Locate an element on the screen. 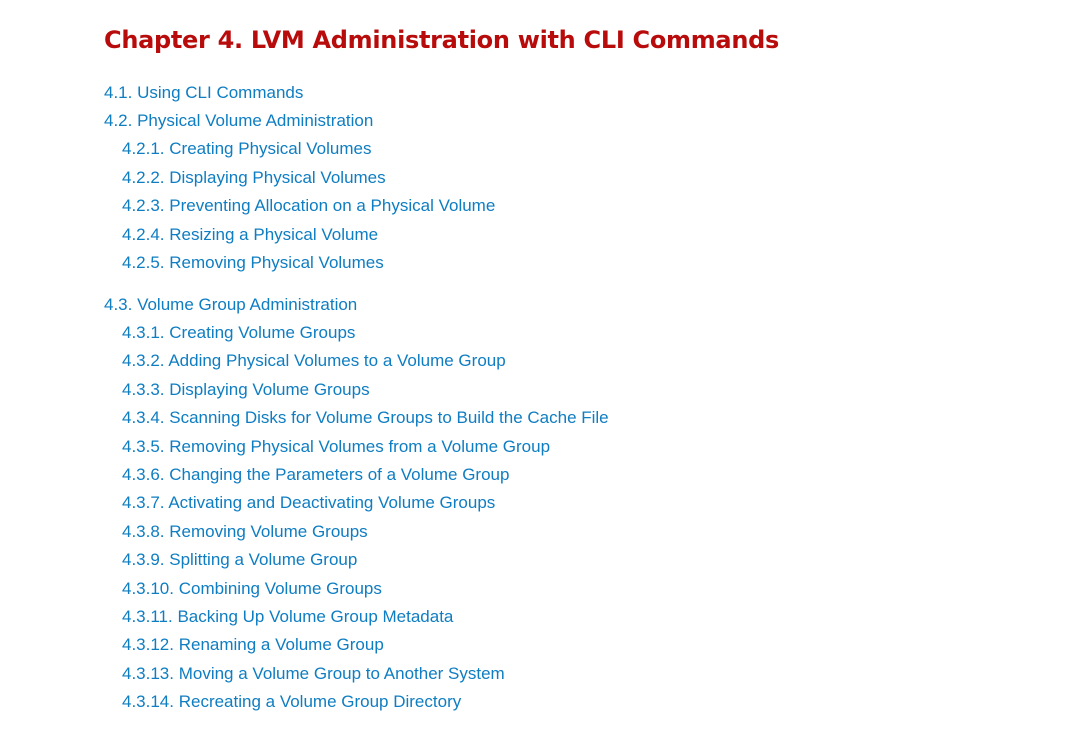  toc-link-4-3-3: 4.3.3. Displaying Volume Groups is located at coordinates (246, 390).